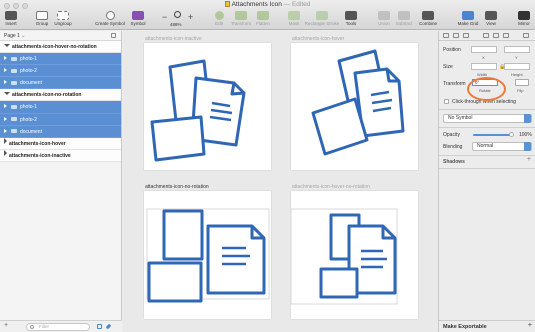 The width and height of the screenshot is (535, 332). I want to click on flatten-button: Flatten, so click(263, 20).